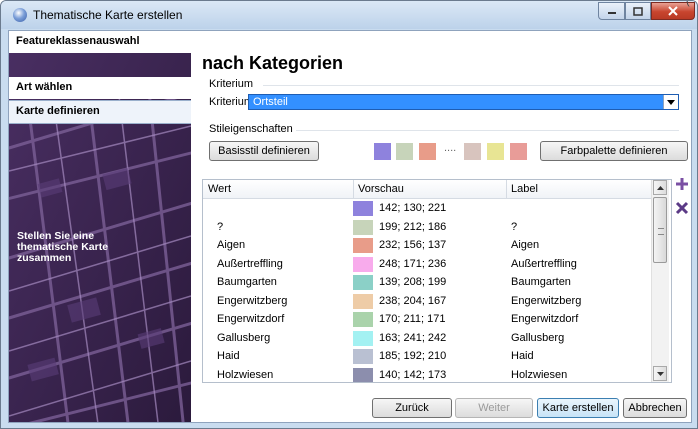  I want to click on table-row: ? 199; 212; 186?, so click(427, 228).